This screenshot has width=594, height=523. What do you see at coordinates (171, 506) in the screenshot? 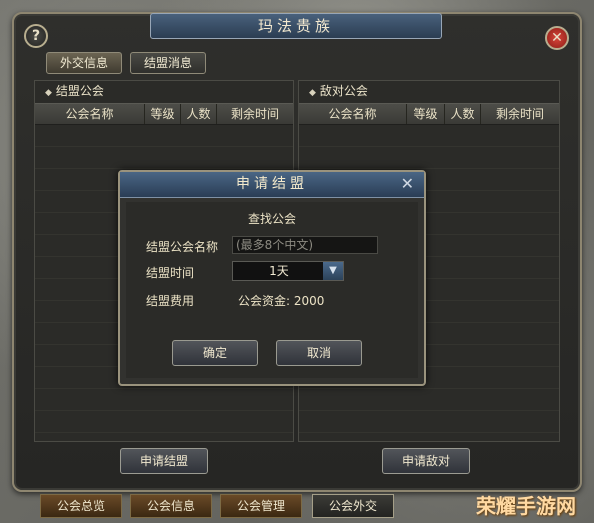
I see `tab-guild-info: 公会信息` at bounding box center [171, 506].